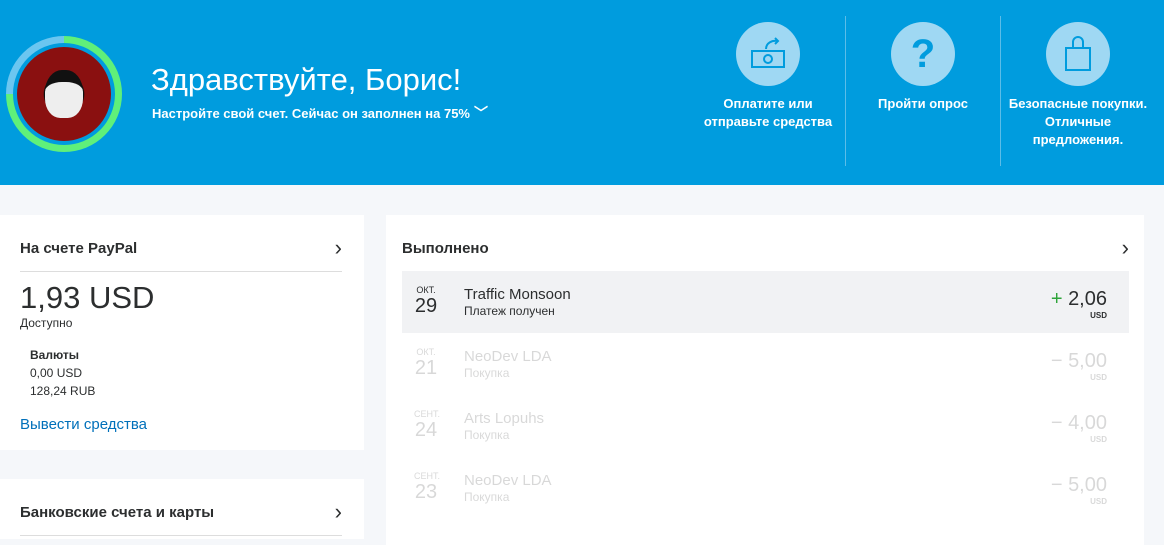 The width and height of the screenshot is (1164, 545). What do you see at coordinates (426, 492) in the screenshot?
I see `transaction-day: 23` at bounding box center [426, 492].